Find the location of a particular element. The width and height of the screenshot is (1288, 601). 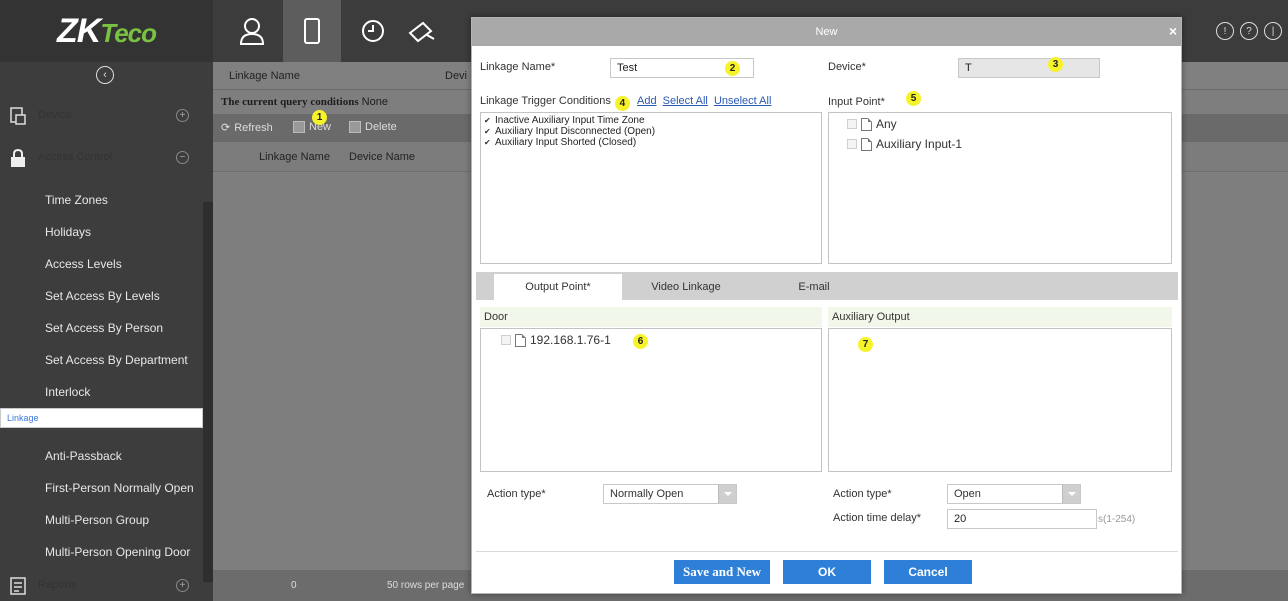

badge-2: 2 is located at coordinates (732, 68).